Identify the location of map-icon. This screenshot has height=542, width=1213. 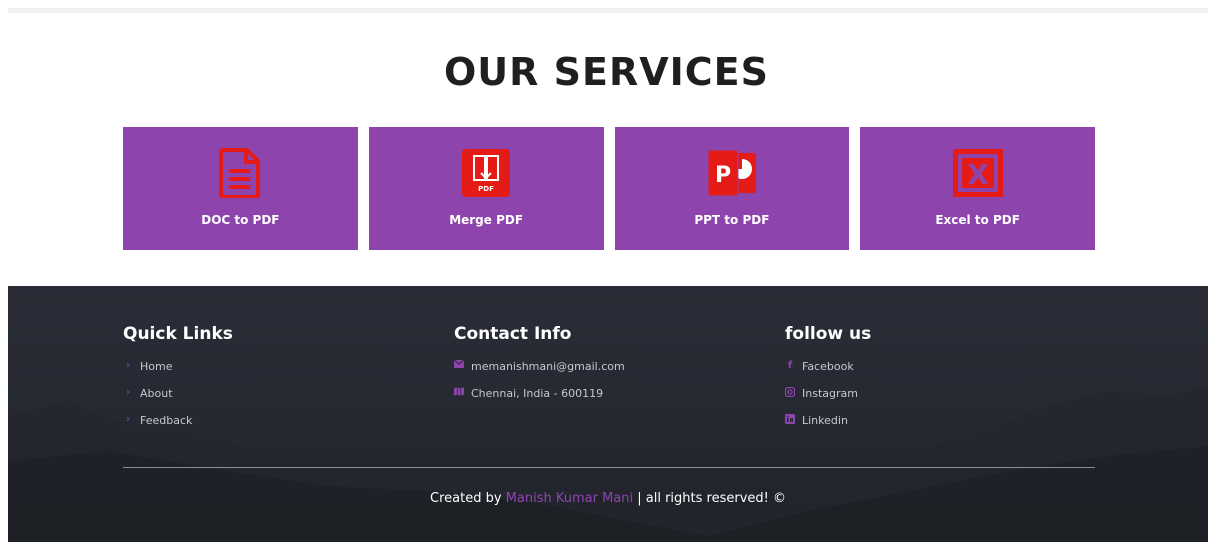
(459, 391).